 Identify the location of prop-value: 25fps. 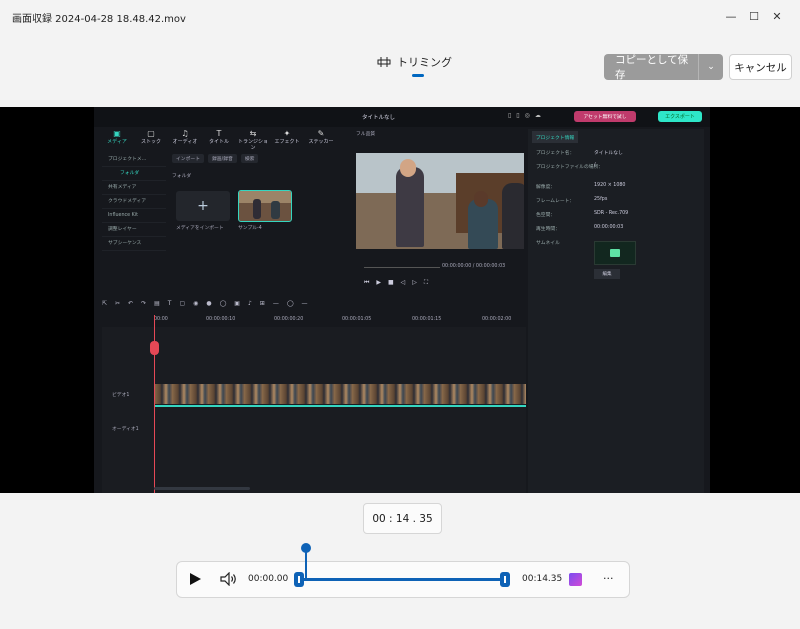
(601, 199).